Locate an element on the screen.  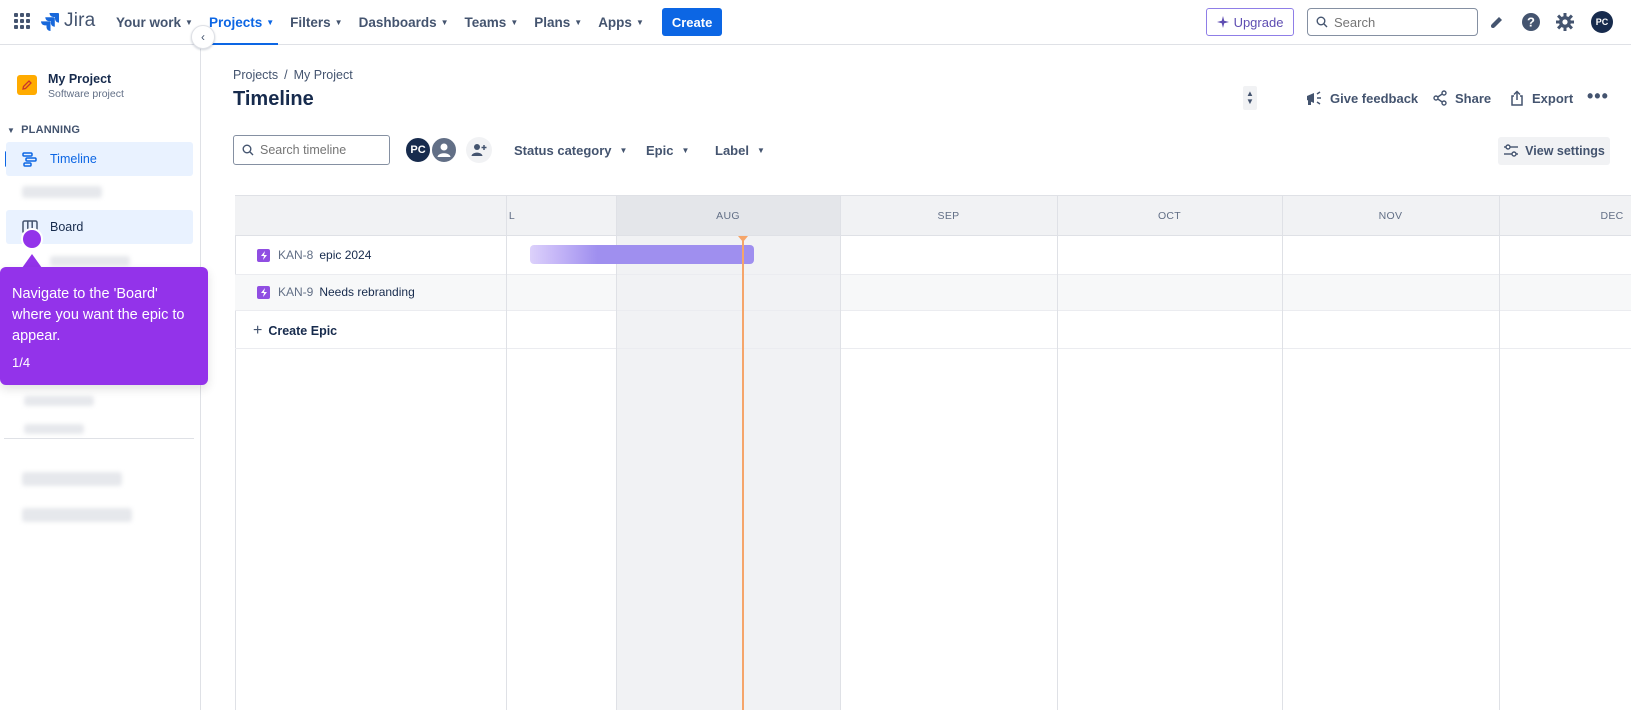
add-people-button is located at coordinates (479, 150).